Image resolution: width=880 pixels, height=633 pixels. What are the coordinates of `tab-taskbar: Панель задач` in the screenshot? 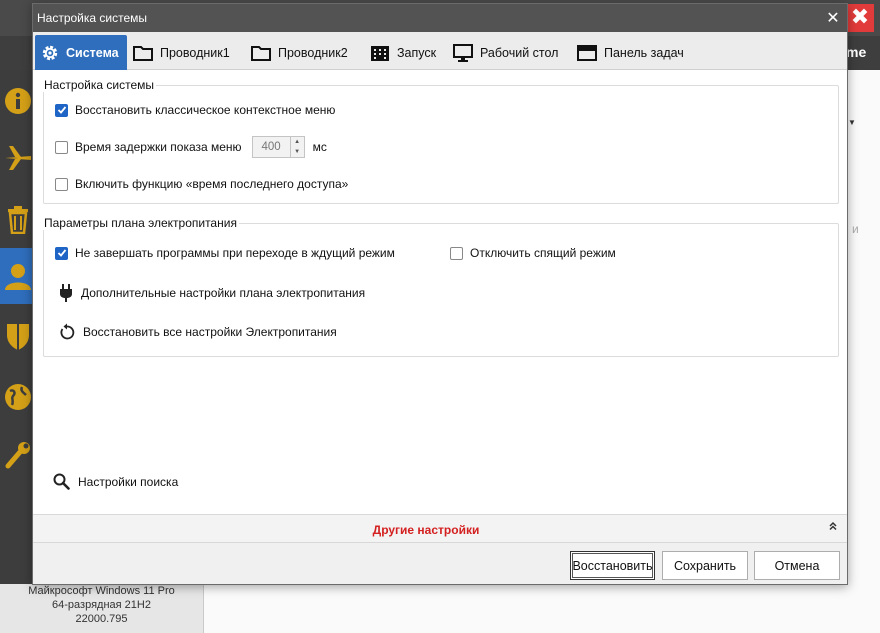 It's located at (630, 52).